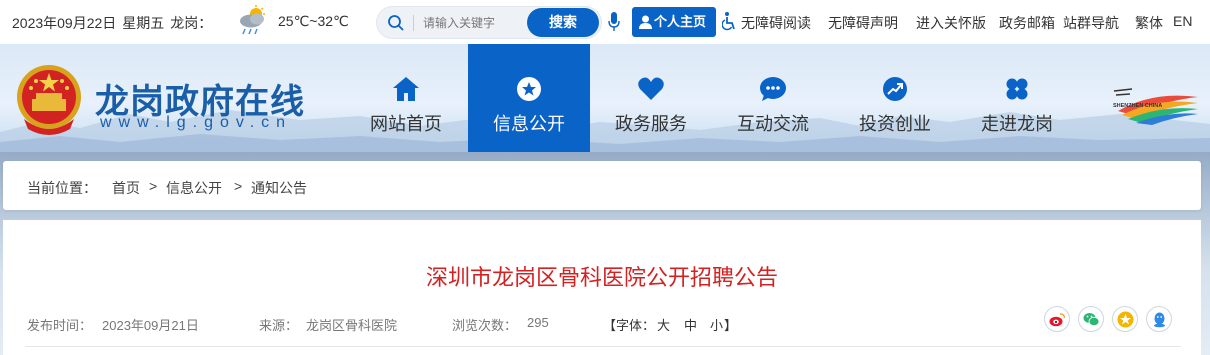  I want to click on site-group-nav-link: 站群导航, so click(1091, 23).